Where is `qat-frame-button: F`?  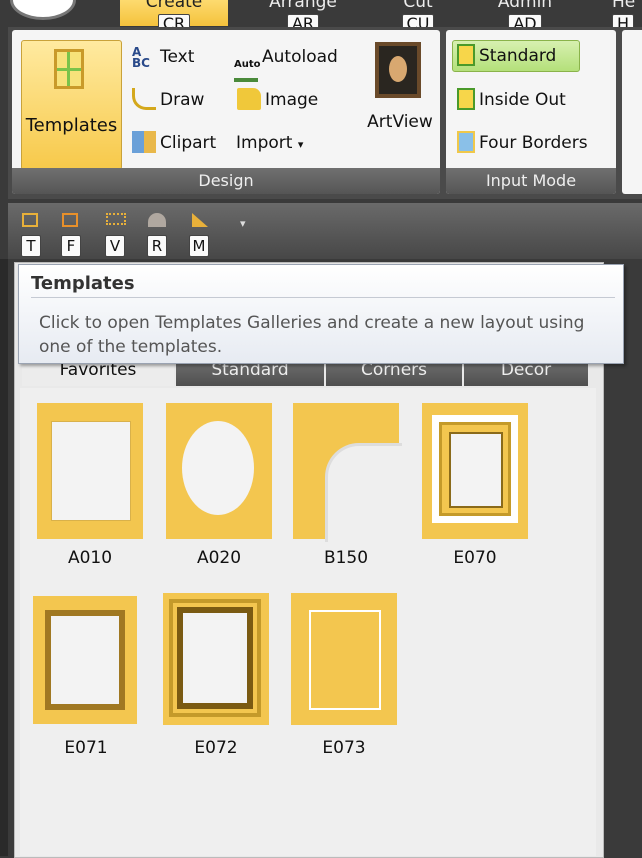
qat-frame-button: F is located at coordinates (73, 235).